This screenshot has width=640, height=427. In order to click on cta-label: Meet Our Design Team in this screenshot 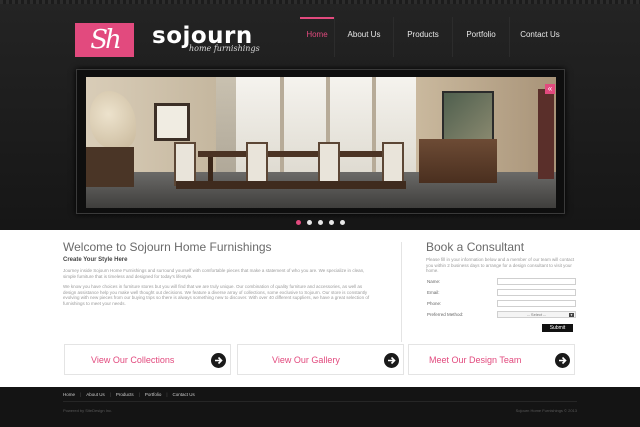, I will do `click(475, 360)`.